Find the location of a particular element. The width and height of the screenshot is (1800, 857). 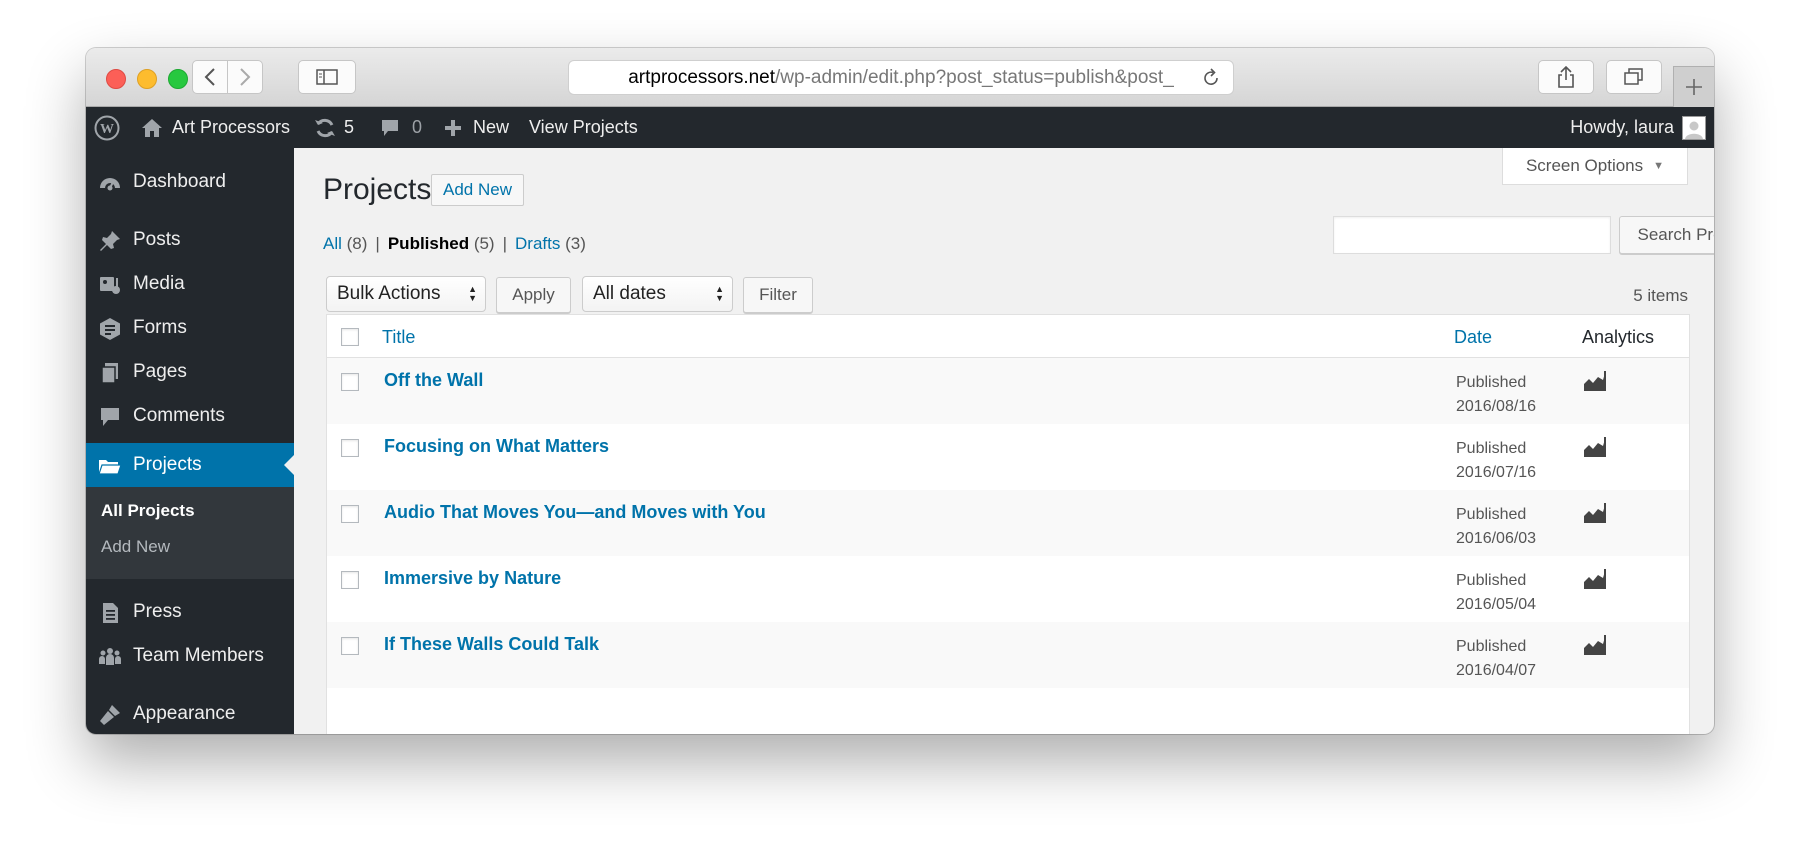

submenu-add-new: Add New is located at coordinates (135, 547).